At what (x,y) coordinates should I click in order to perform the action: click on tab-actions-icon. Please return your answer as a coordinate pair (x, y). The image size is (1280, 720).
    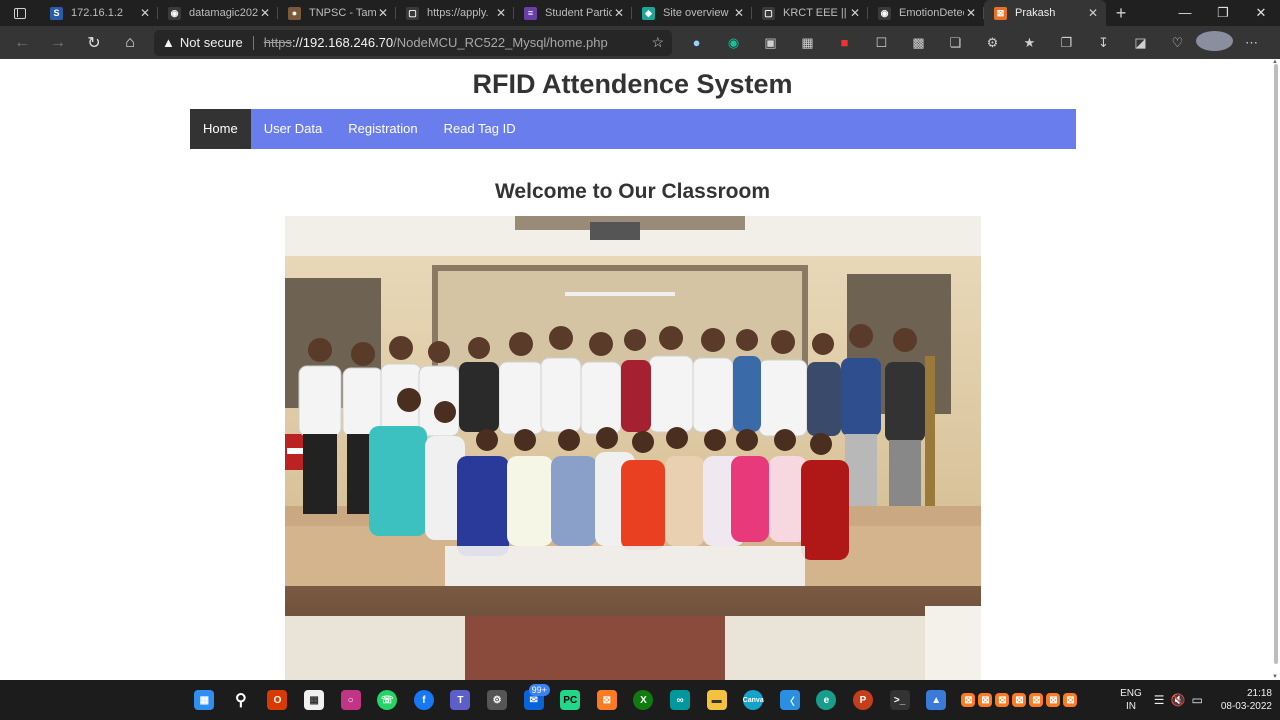
    Looking at the image, I should click on (20, 13).